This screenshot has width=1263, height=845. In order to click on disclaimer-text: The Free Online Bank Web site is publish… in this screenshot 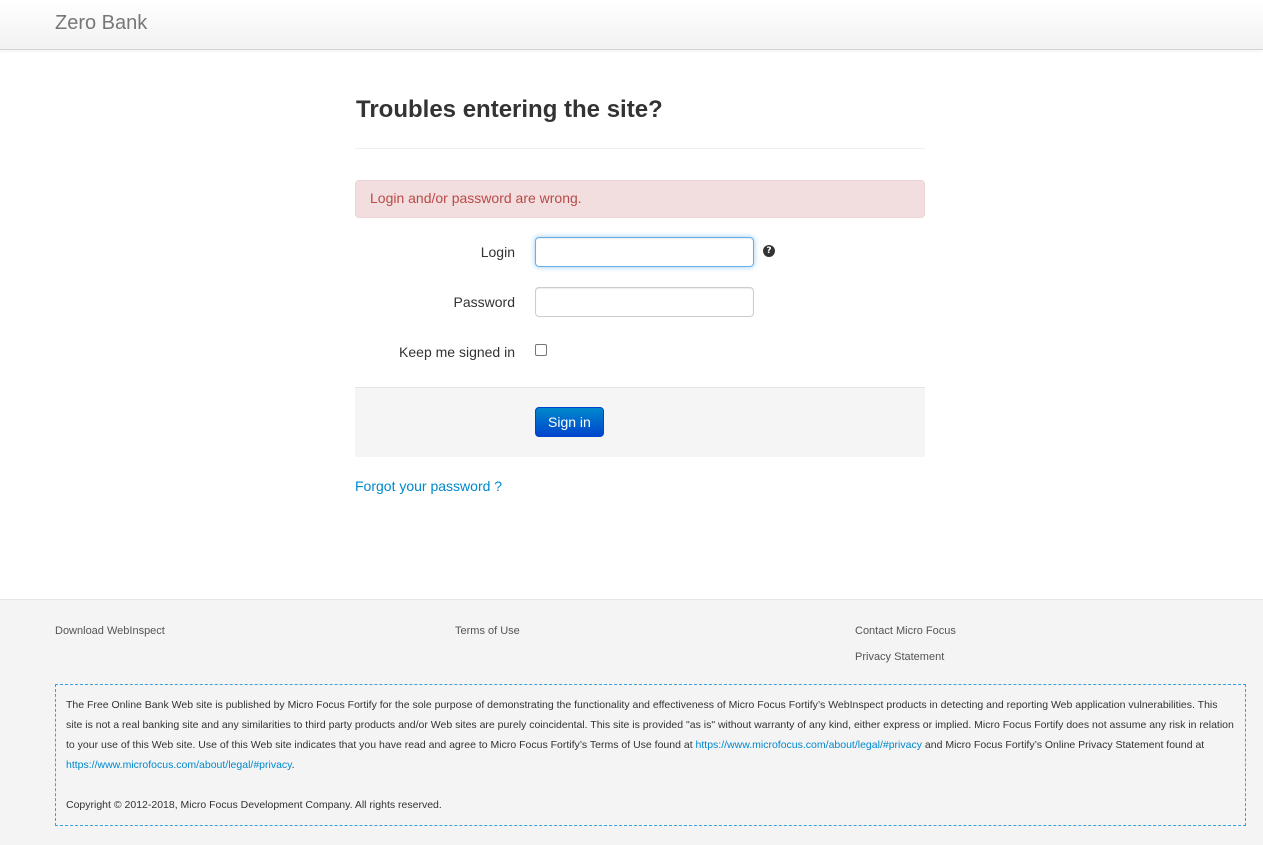, I will do `click(650, 735)`.